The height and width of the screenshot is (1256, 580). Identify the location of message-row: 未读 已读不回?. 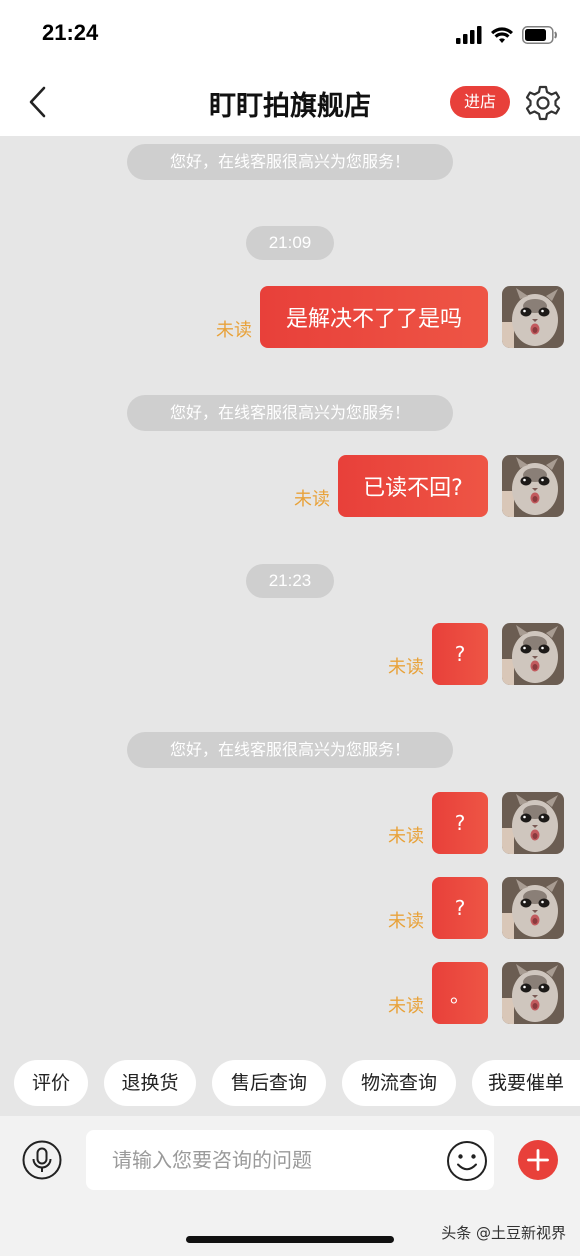
(429, 486).